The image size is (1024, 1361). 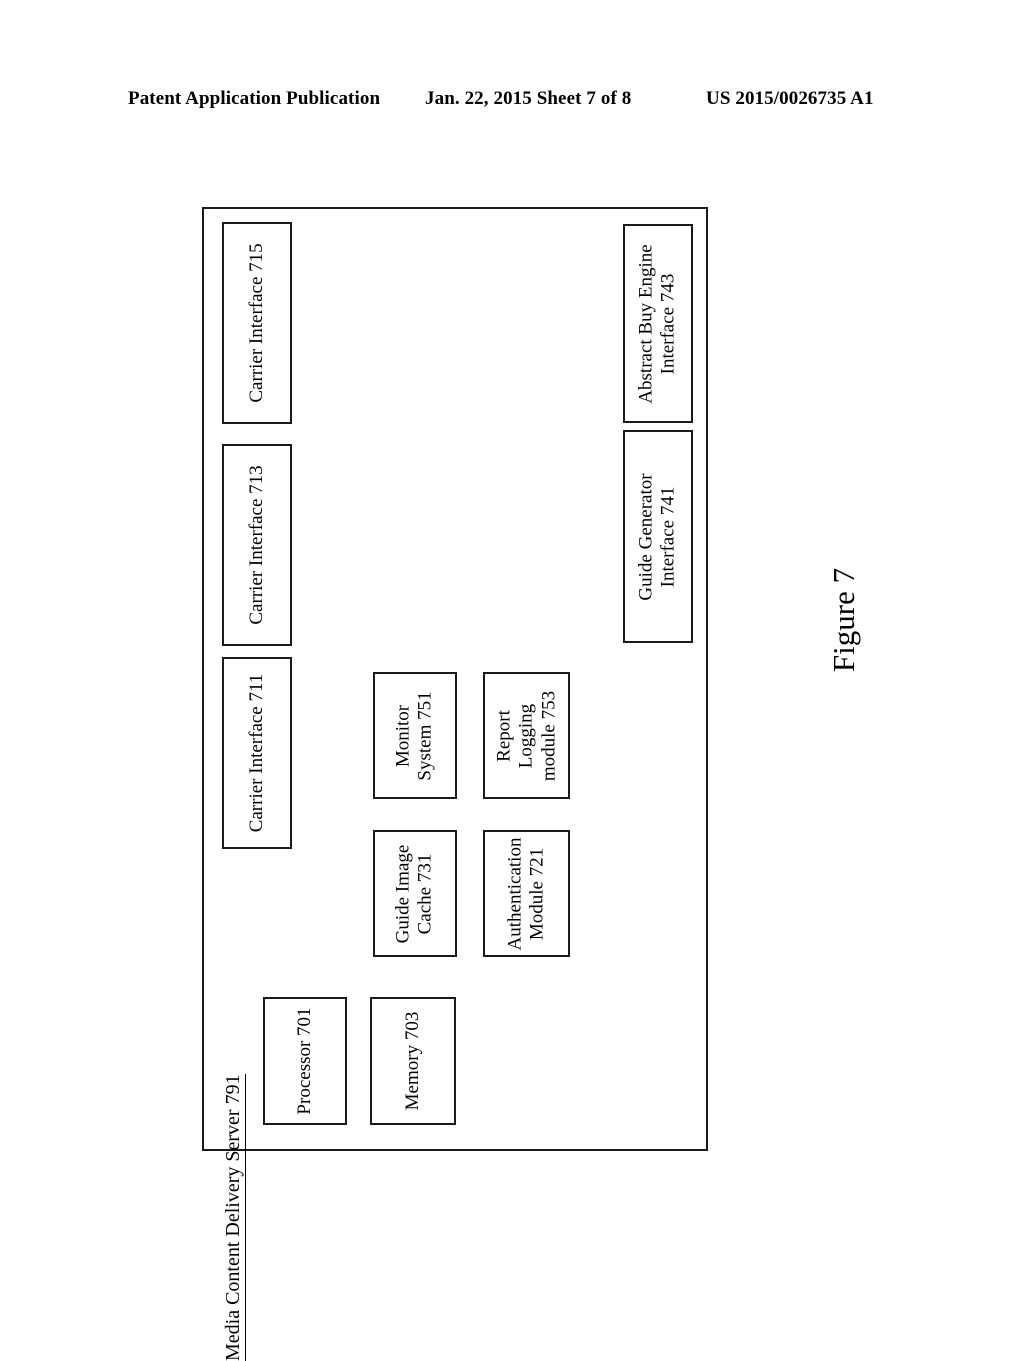 I want to click on box-carrier-interface-715: Carrier Interface 715, so click(x=257, y=323).